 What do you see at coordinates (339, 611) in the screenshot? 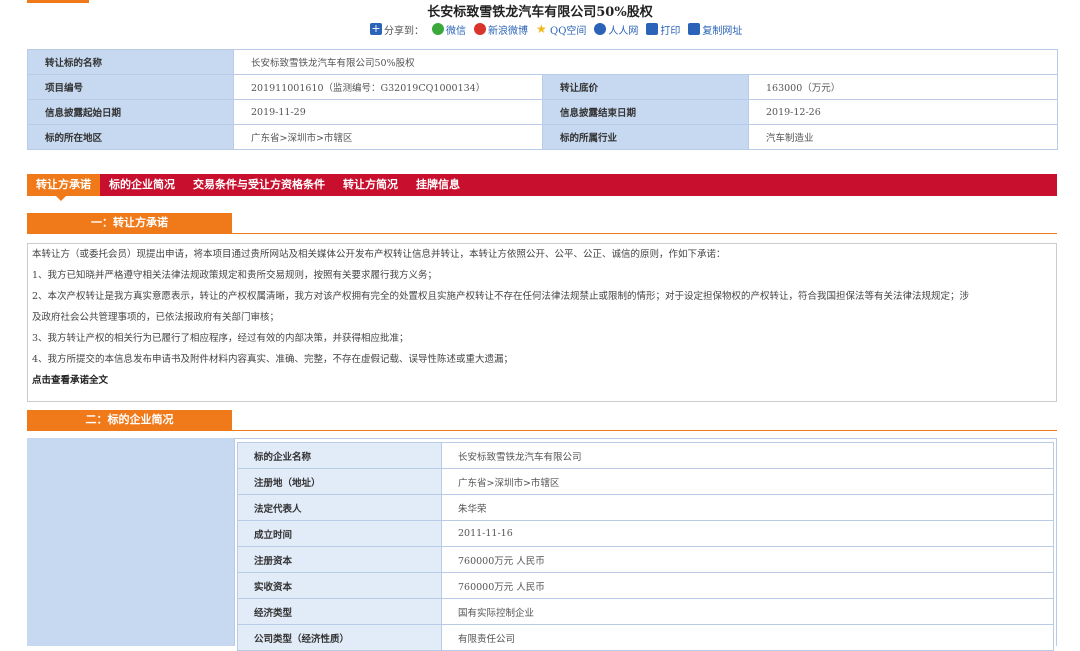
I see `company-key: 经济类型` at bounding box center [339, 611].